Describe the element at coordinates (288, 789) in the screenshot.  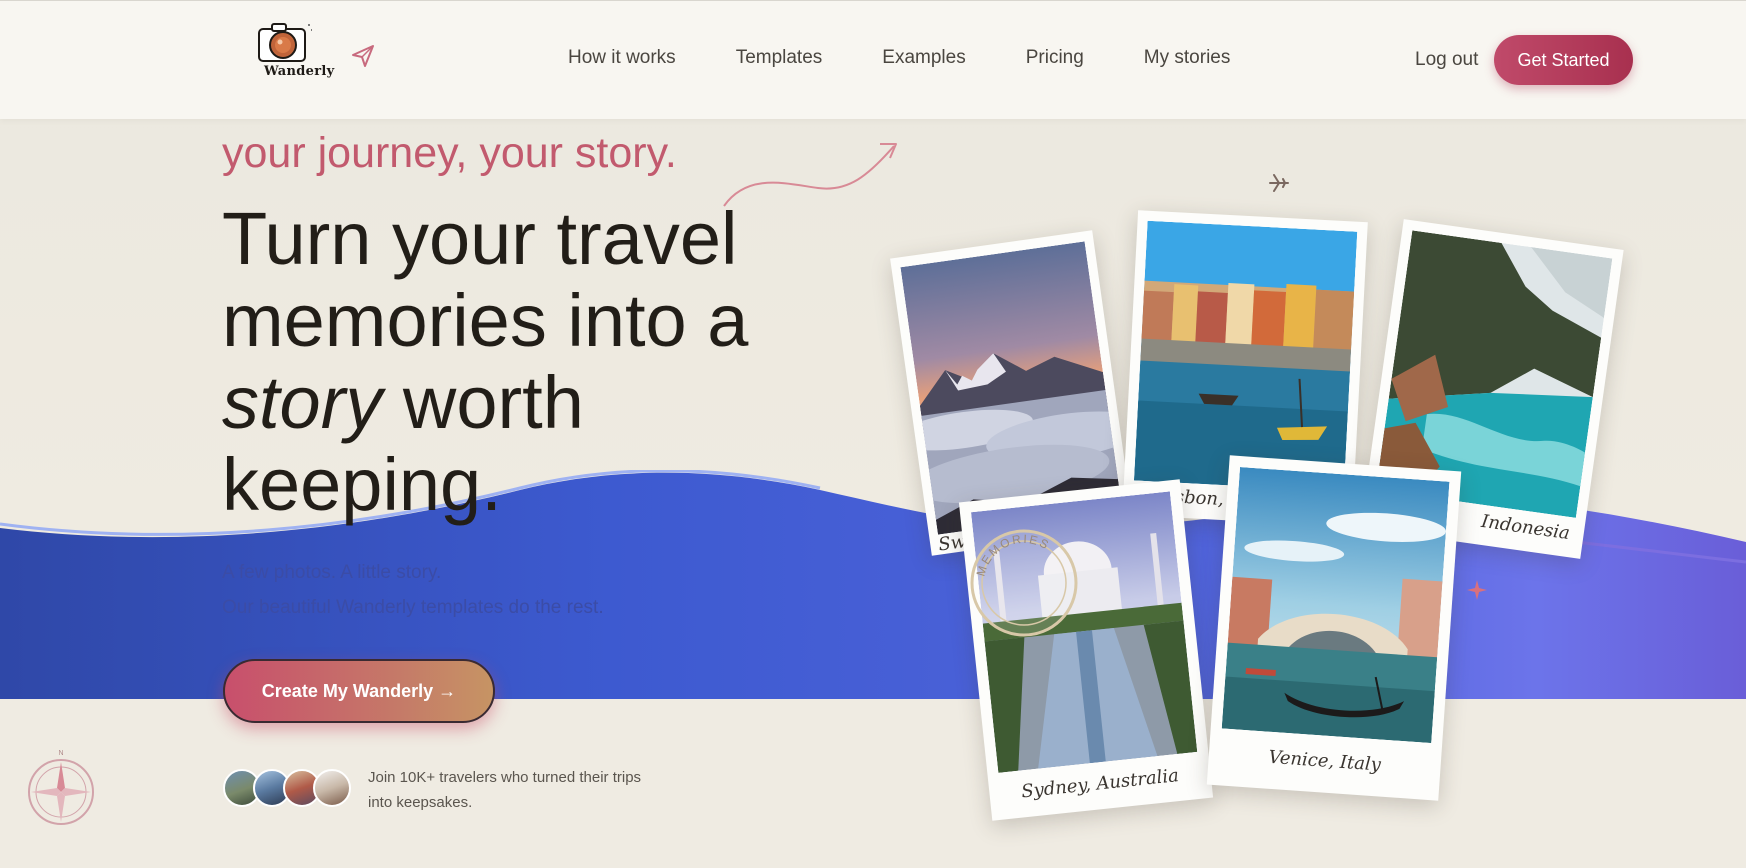
I see `traveler-avatars` at that location.